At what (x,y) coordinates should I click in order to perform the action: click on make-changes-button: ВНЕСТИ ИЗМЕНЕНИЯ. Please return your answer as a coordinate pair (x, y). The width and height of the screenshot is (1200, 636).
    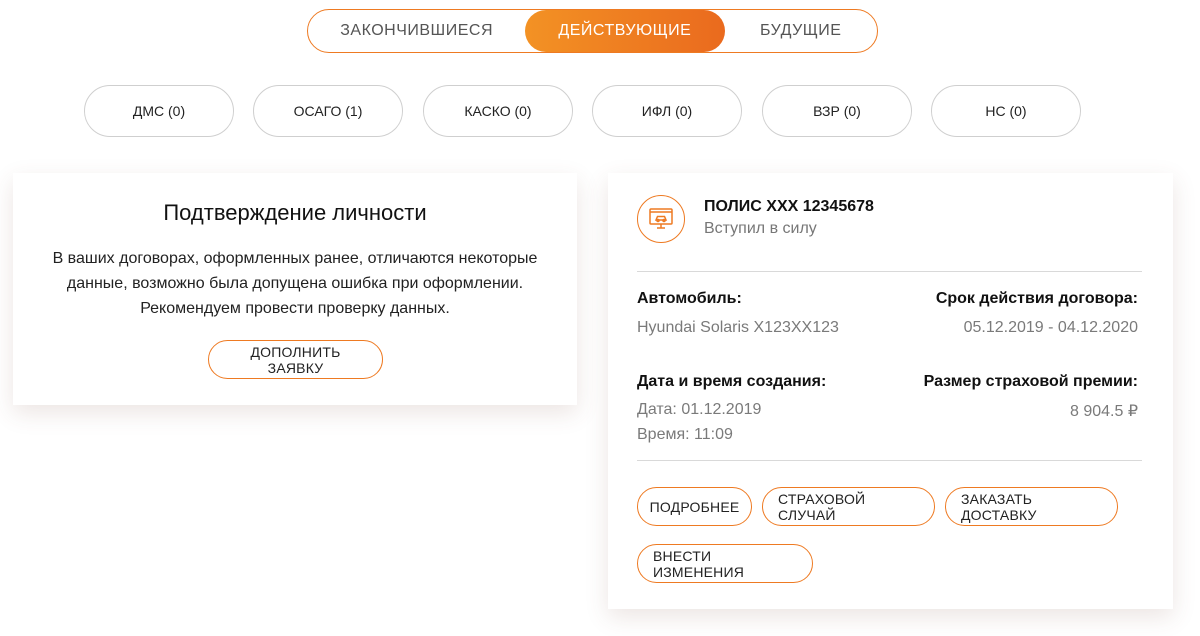
    Looking at the image, I should click on (725, 563).